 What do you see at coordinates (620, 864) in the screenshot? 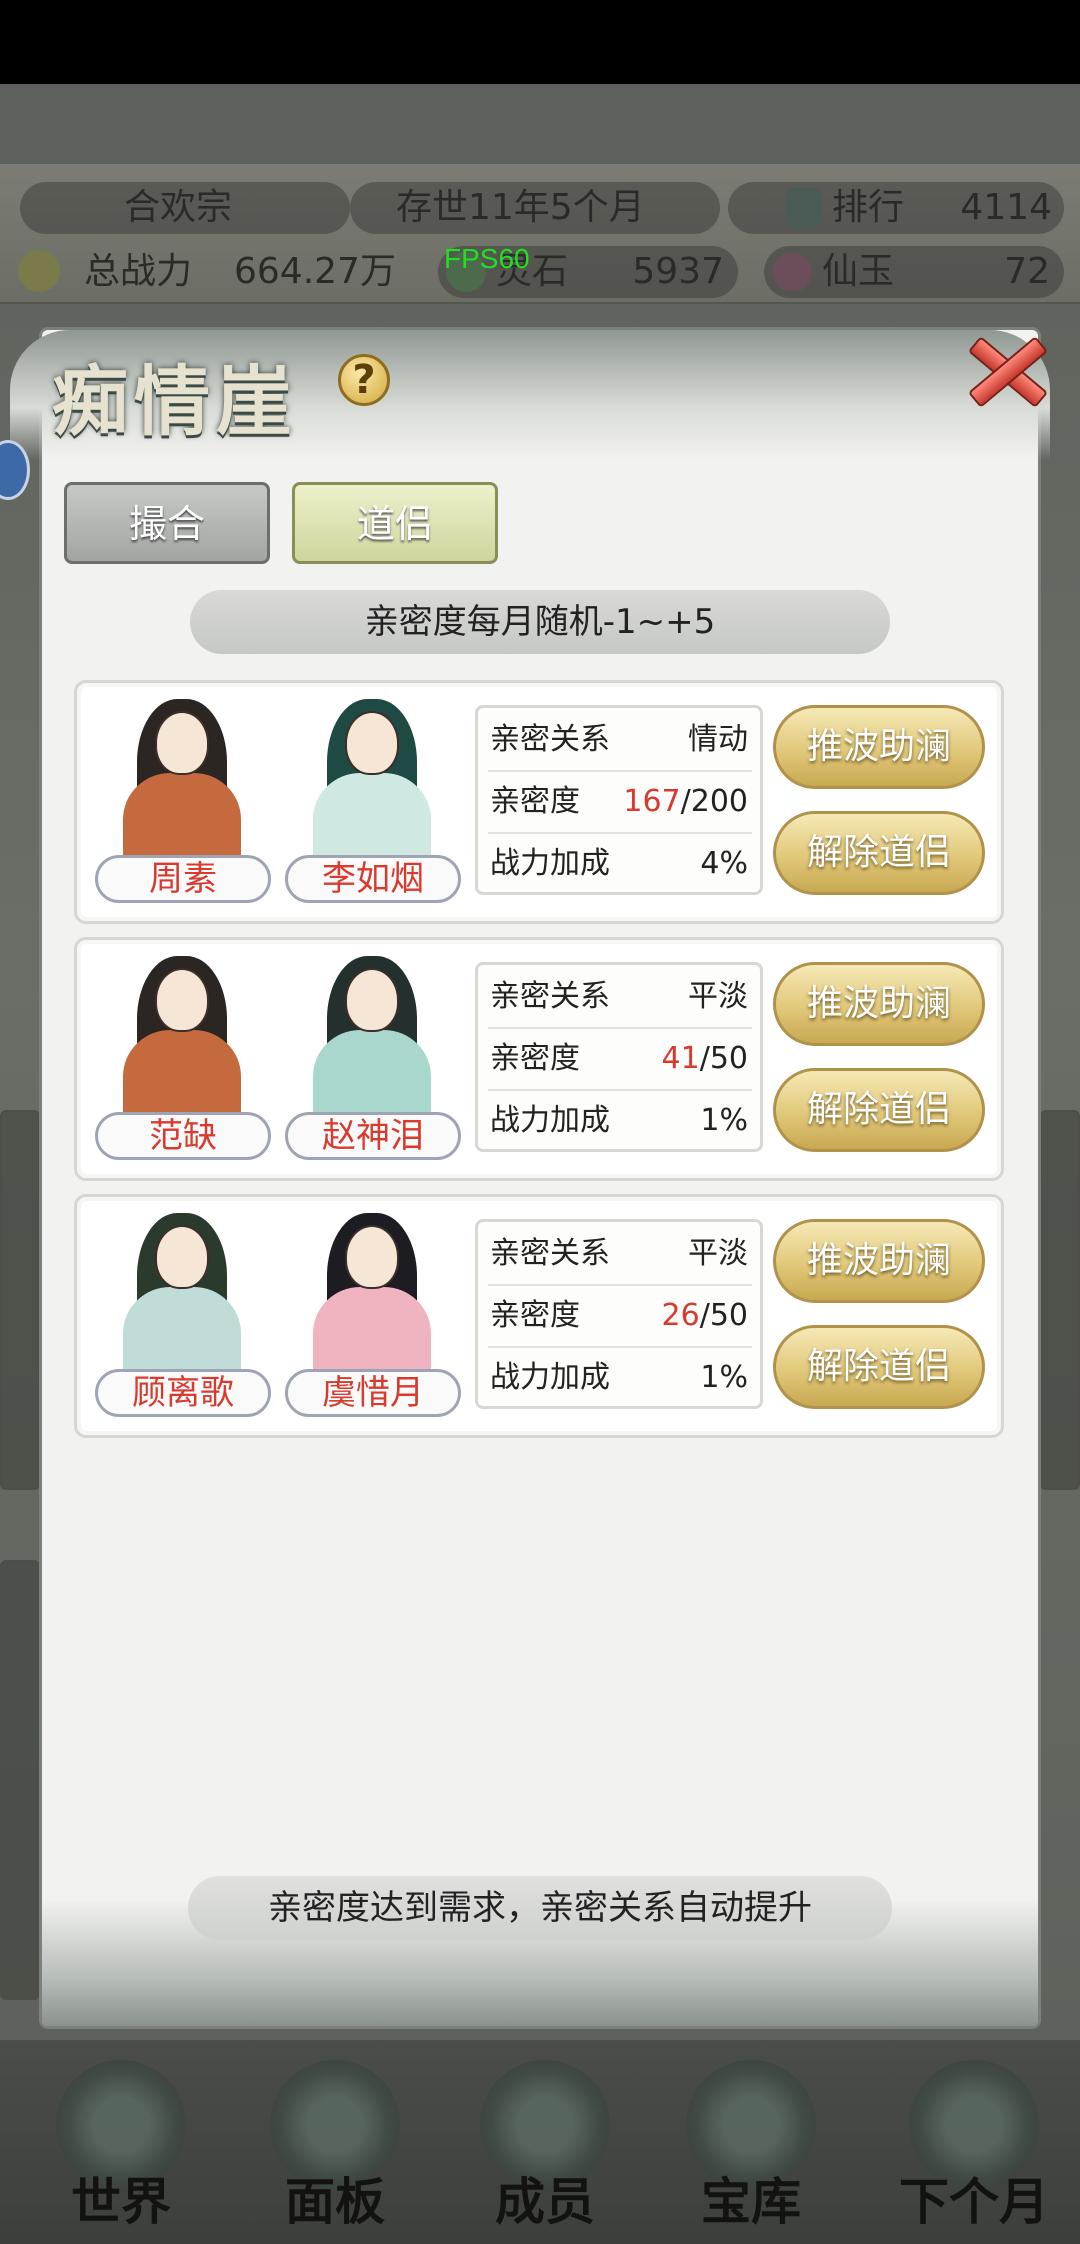
I see `power-bonus-row: 战力加成 4%` at bounding box center [620, 864].